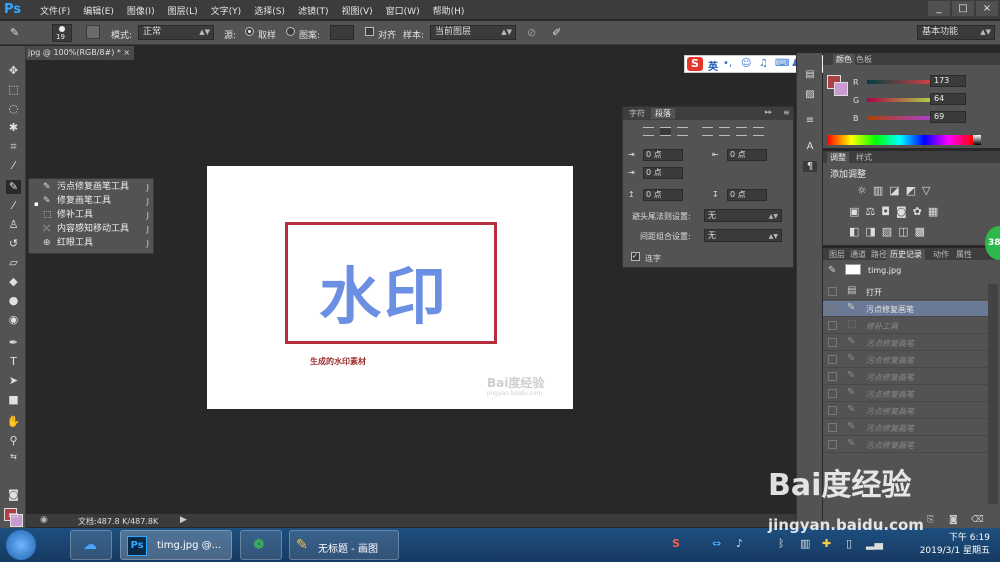 This screenshot has height=562, width=1000. What do you see at coordinates (849, 543) in the screenshot?
I see `battery-icon: ▯` at bounding box center [849, 543].